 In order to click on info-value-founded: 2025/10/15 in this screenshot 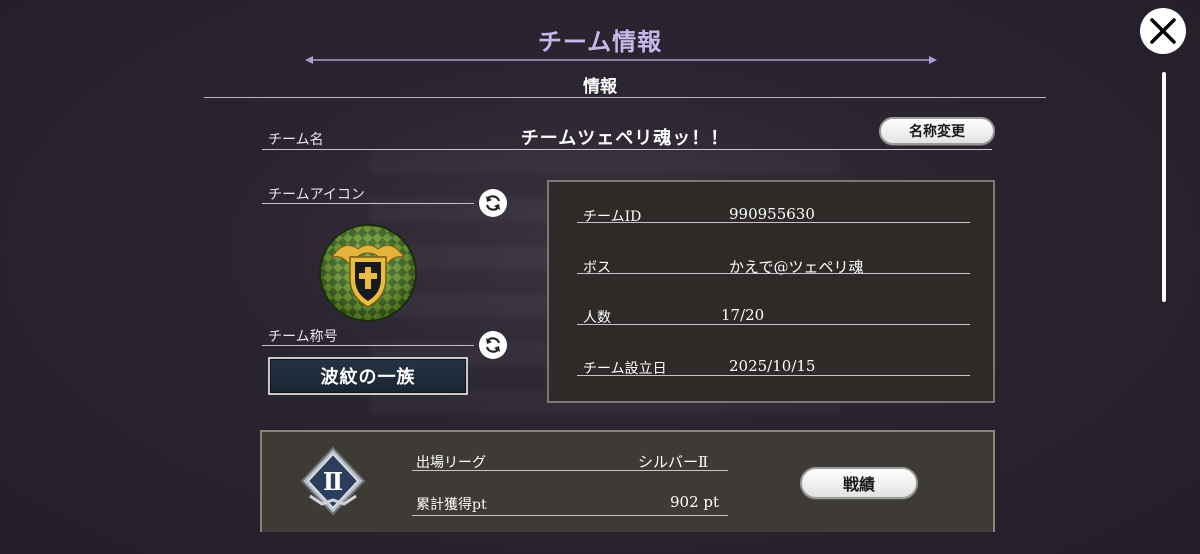, I will do `click(772, 366)`.